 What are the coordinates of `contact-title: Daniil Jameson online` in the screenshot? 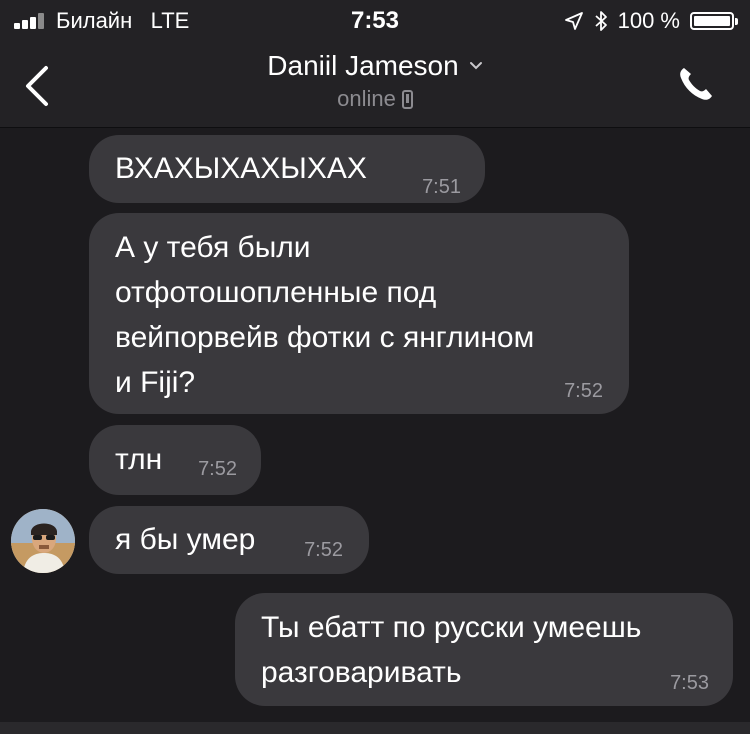 It's located at (375, 81).